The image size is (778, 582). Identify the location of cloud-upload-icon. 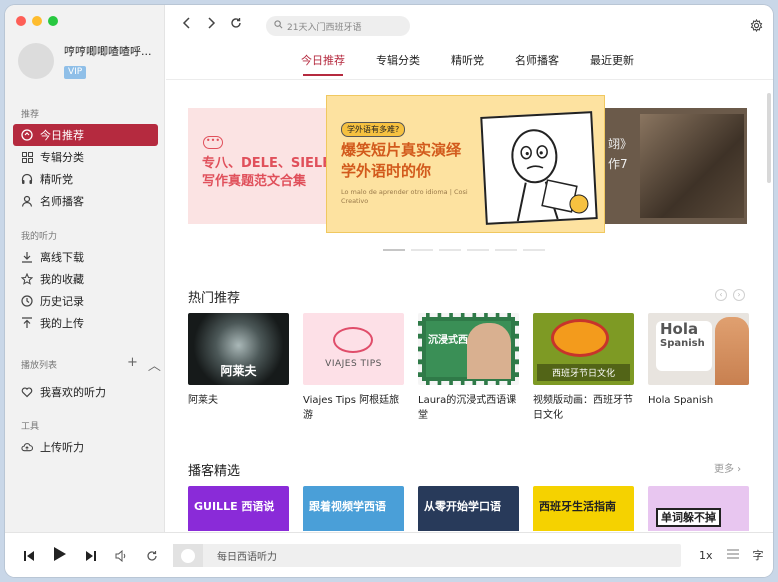
(27, 447).